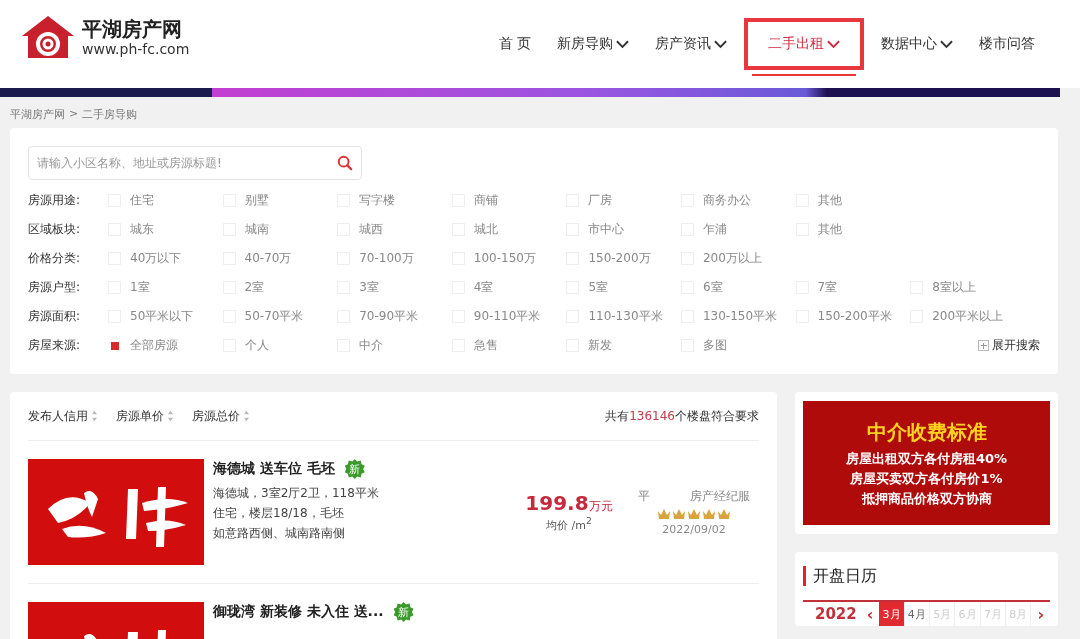 This screenshot has height=639, width=1080. What do you see at coordinates (619, 258) in the screenshot?
I see `option-label: 150-200万` at bounding box center [619, 258].